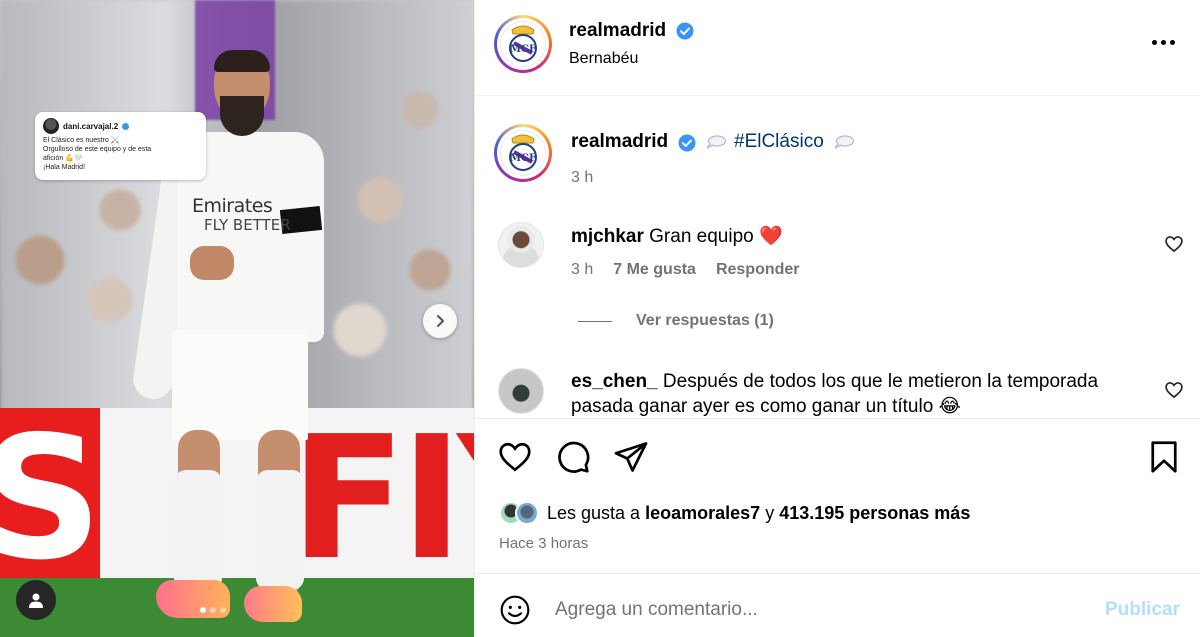 The width and height of the screenshot is (1200, 637). I want to click on likes-others: 413.195 personas más, so click(874, 513).